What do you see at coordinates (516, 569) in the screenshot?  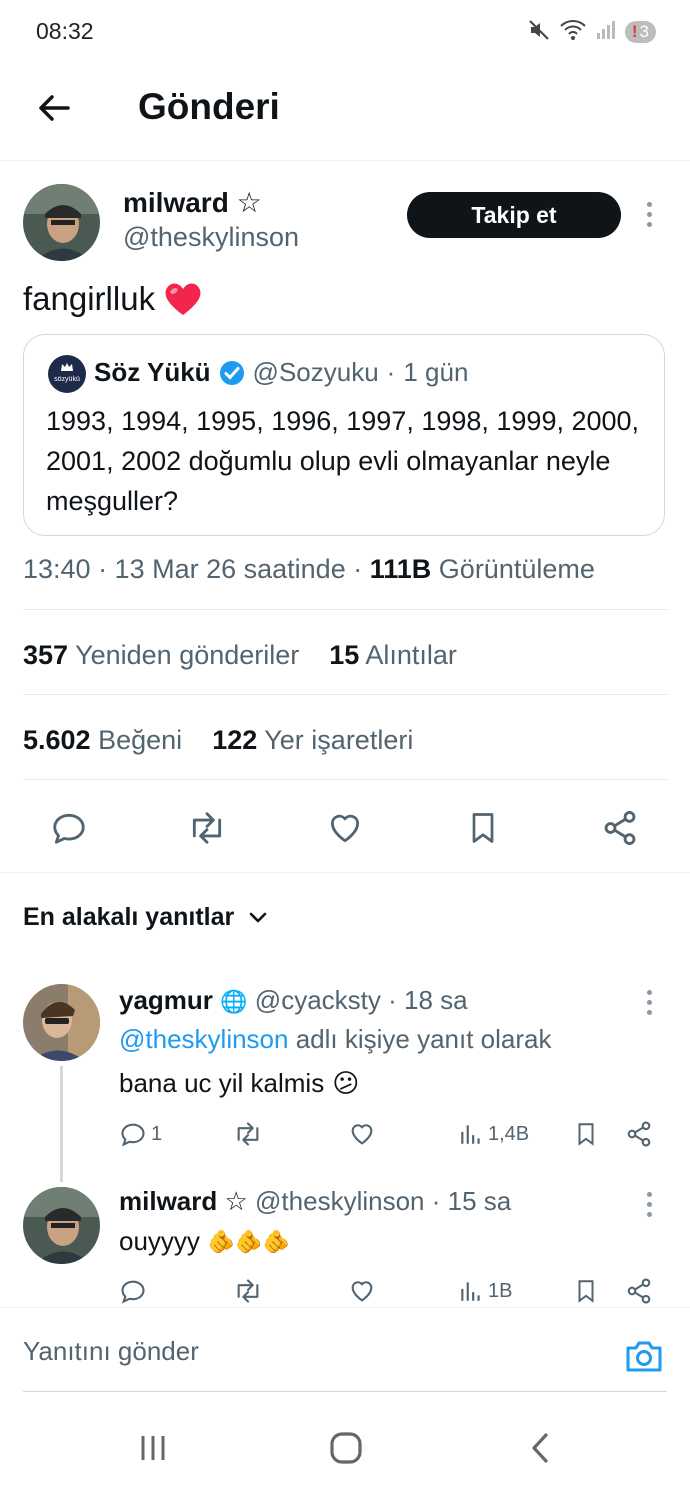 I see `views-label: Görüntüleme` at bounding box center [516, 569].